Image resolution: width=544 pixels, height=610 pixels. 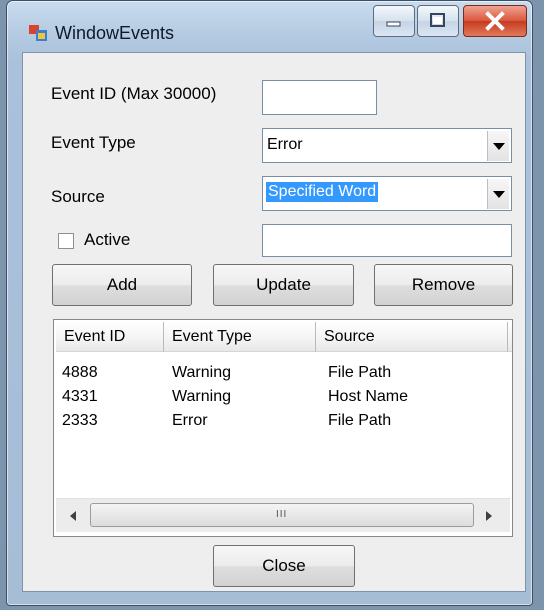 What do you see at coordinates (282, 376) in the screenshot?
I see `list-item: 4888 Warning File Path` at bounding box center [282, 376].